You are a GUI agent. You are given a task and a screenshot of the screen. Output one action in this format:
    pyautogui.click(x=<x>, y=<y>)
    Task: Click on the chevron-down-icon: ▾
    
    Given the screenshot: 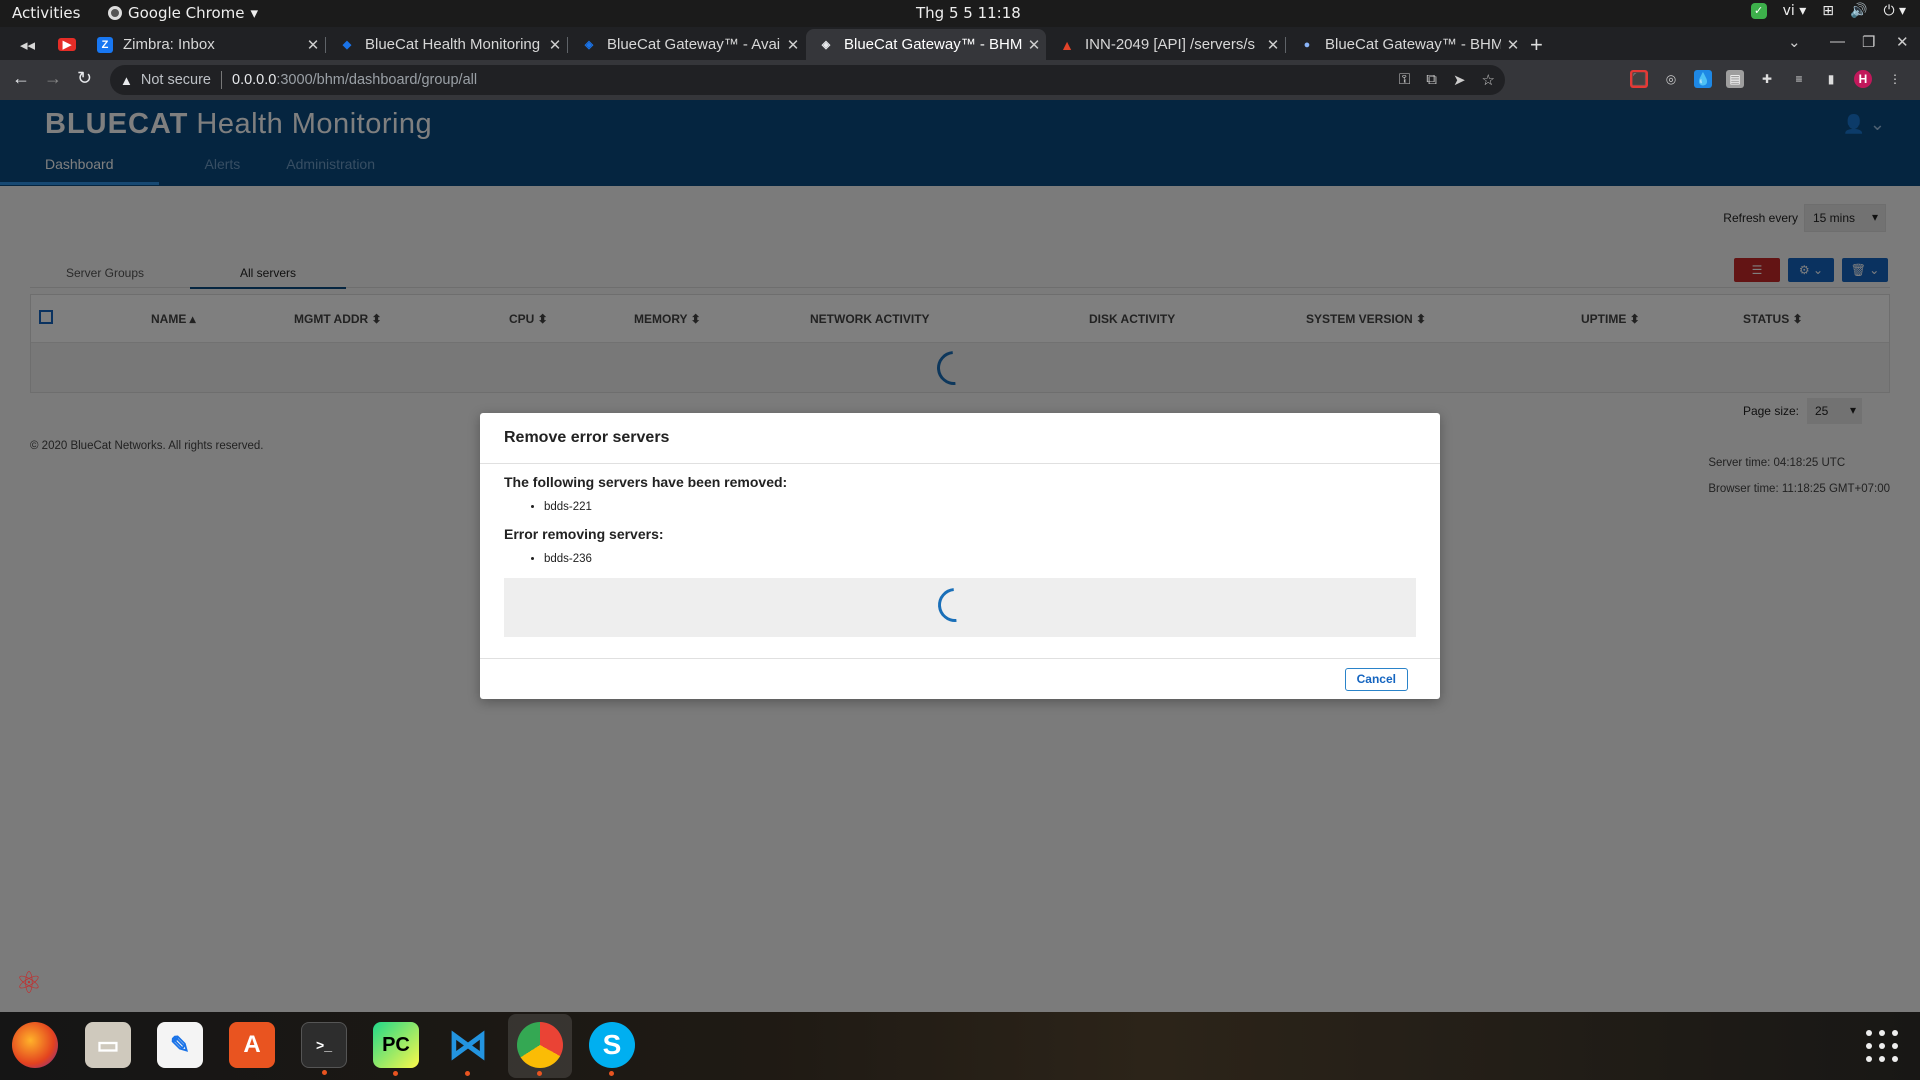 What is the action you would take?
    pyautogui.click(x=254, y=13)
    